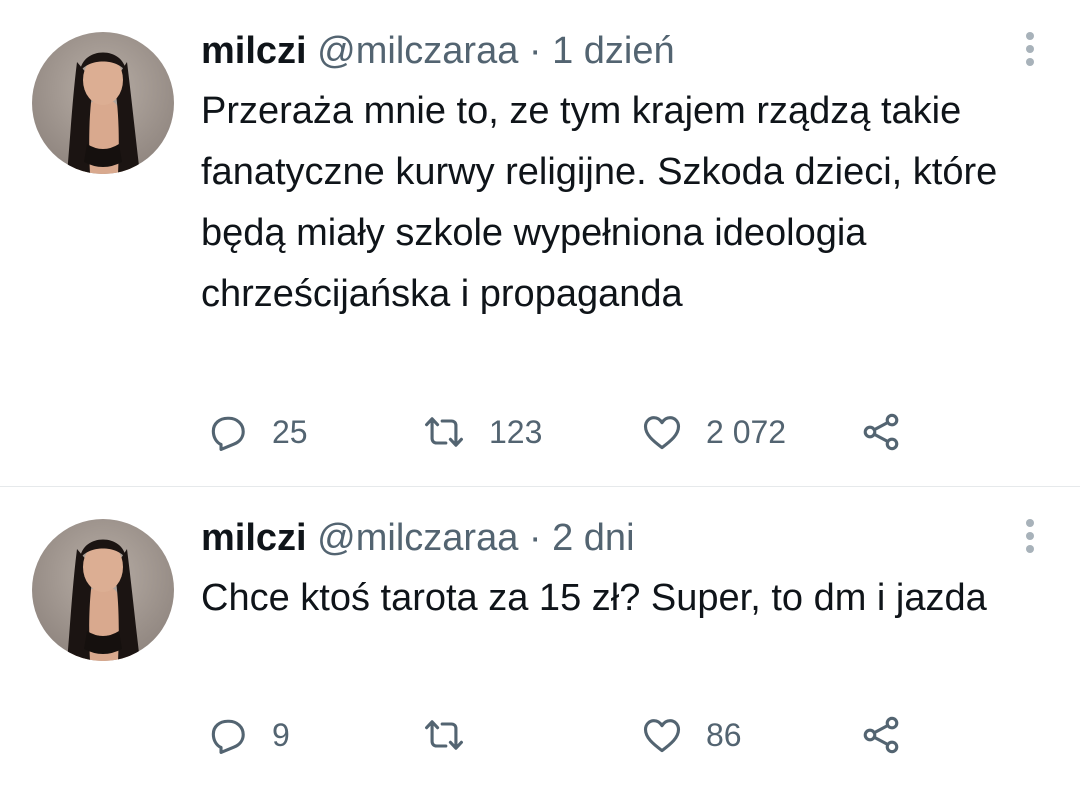  I want to click on reply-button: 25, so click(257, 432).